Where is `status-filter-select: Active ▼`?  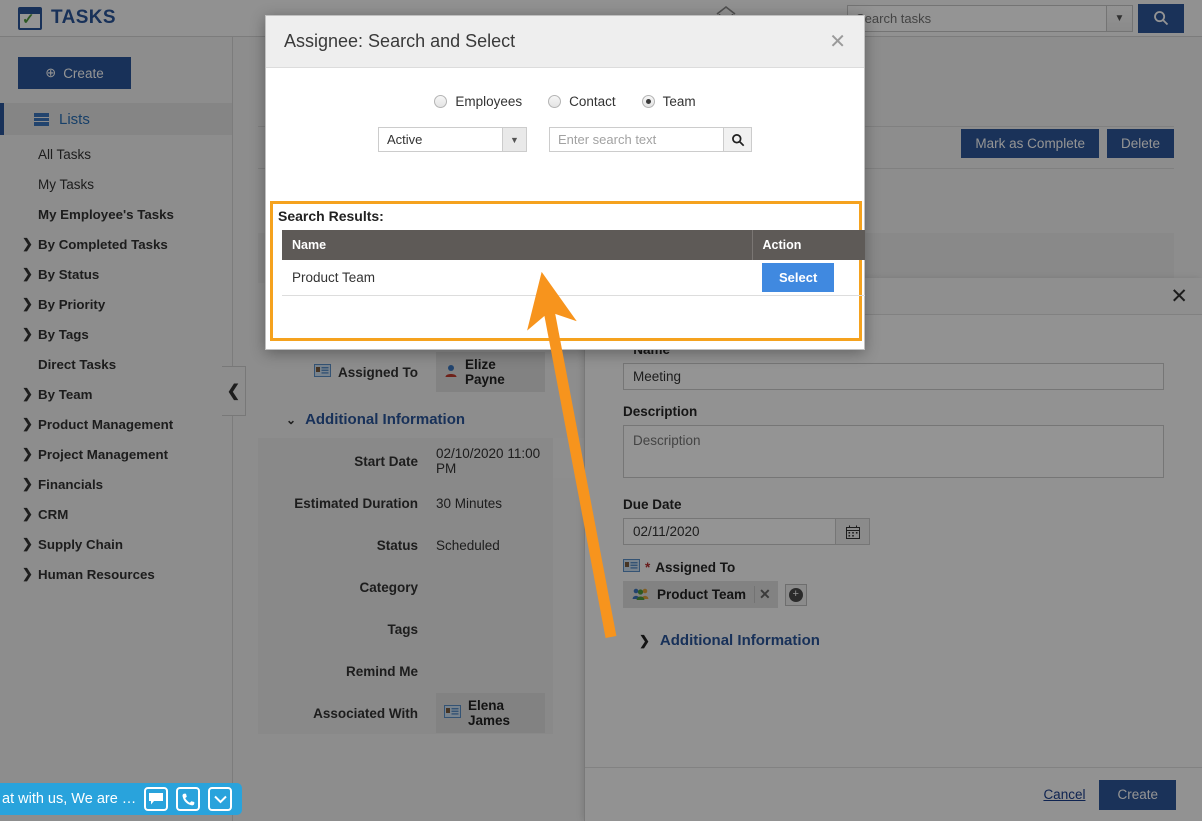 status-filter-select: Active ▼ is located at coordinates (452, 139).